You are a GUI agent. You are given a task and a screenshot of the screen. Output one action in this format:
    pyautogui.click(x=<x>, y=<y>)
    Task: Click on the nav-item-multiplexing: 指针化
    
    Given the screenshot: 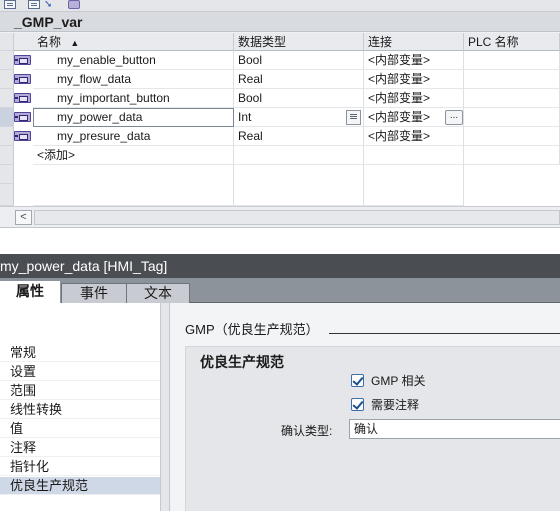 What is the action you would take?
    pyautogui.click(x=80, y=467)
    